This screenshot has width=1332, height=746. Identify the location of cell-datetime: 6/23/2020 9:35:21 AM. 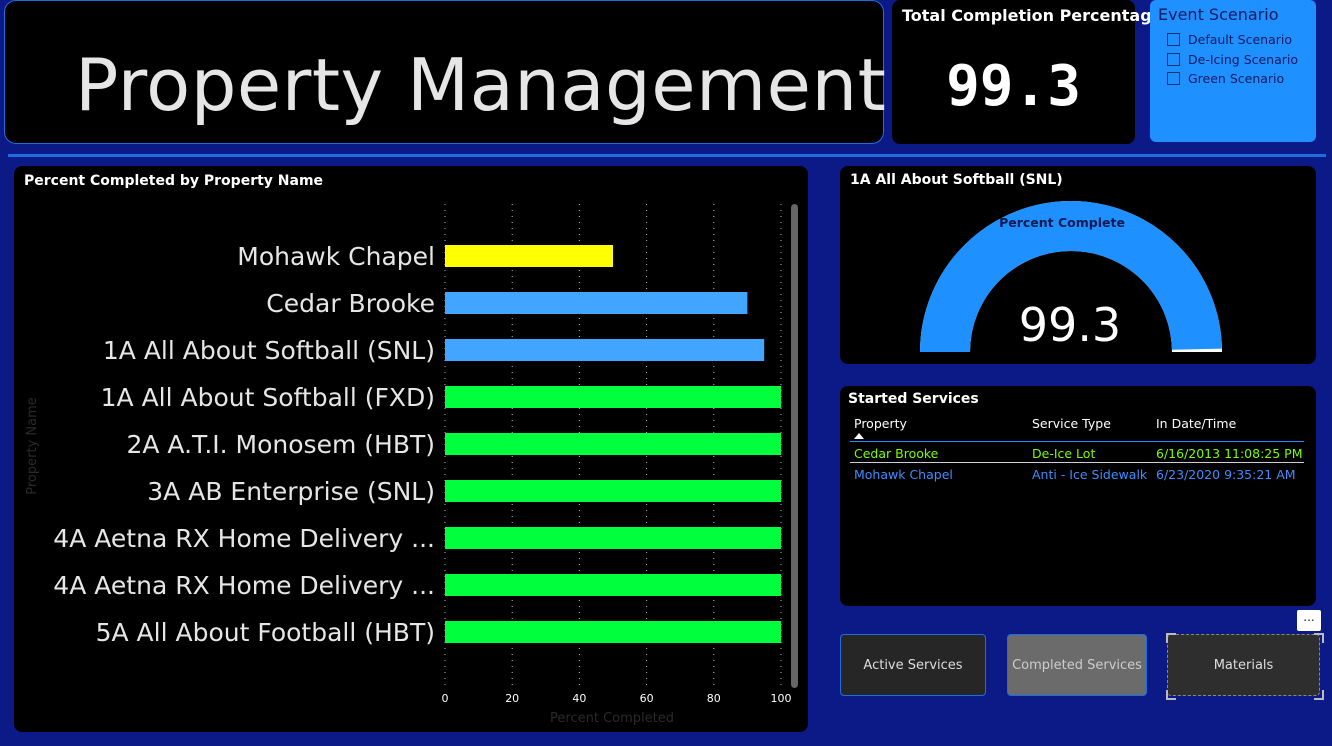
(1226, 474).